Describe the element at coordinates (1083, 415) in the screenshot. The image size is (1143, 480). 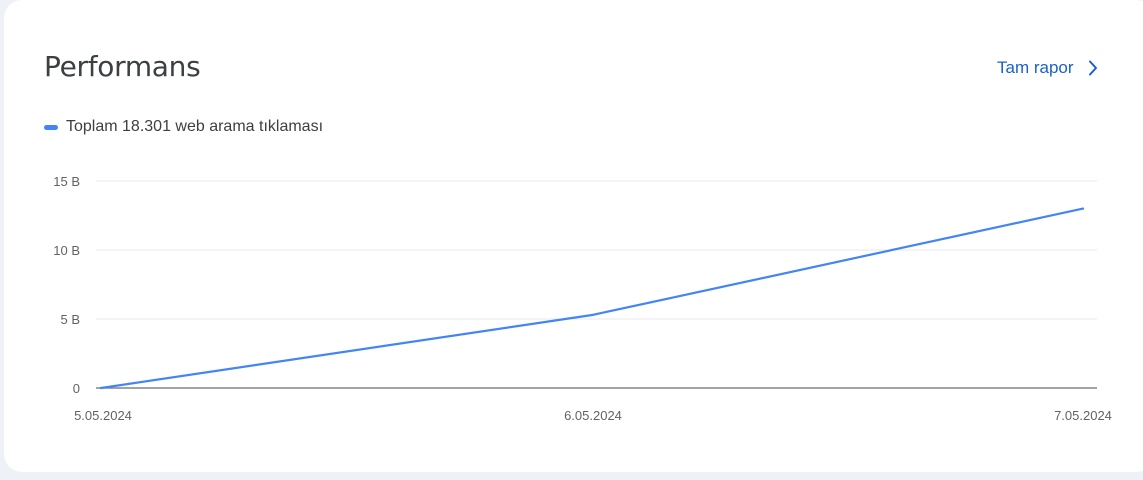
I see `x-tick-label: 7.05.2024` at that location.